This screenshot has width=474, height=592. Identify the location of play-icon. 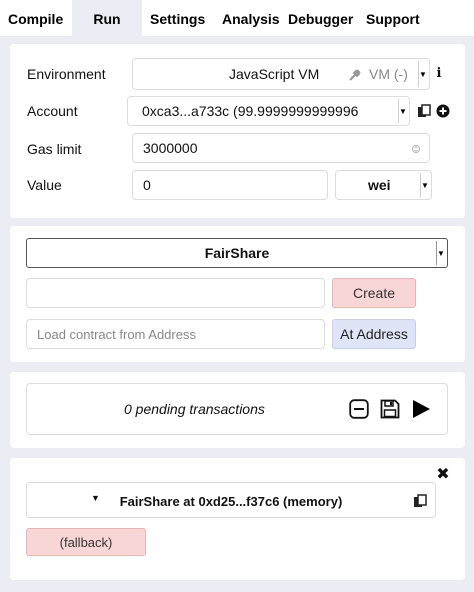
(421, 409).